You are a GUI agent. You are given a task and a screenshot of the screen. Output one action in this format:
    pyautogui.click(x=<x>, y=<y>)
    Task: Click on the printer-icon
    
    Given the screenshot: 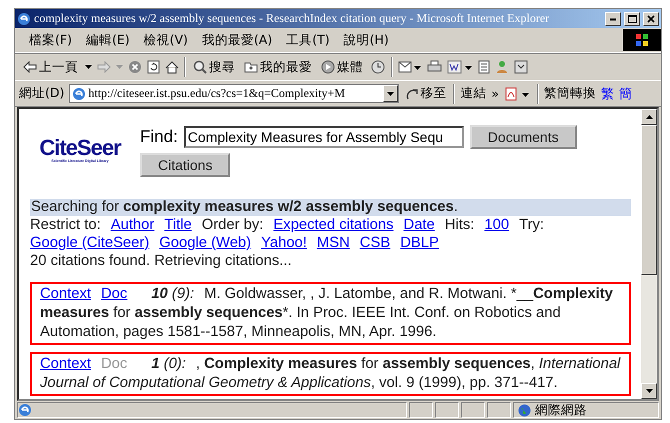 What is the action you would take?
    pyautogui.click(x=434, y=67)
    